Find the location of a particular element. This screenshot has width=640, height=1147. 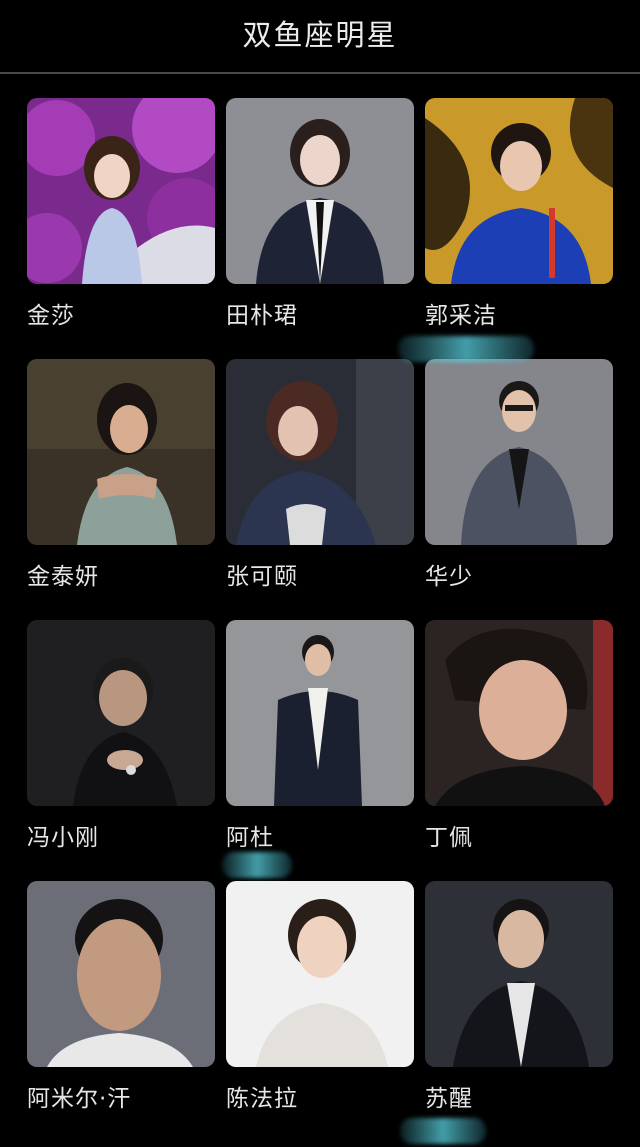

star-card: 金莎 is located at coordinates (121, 214).